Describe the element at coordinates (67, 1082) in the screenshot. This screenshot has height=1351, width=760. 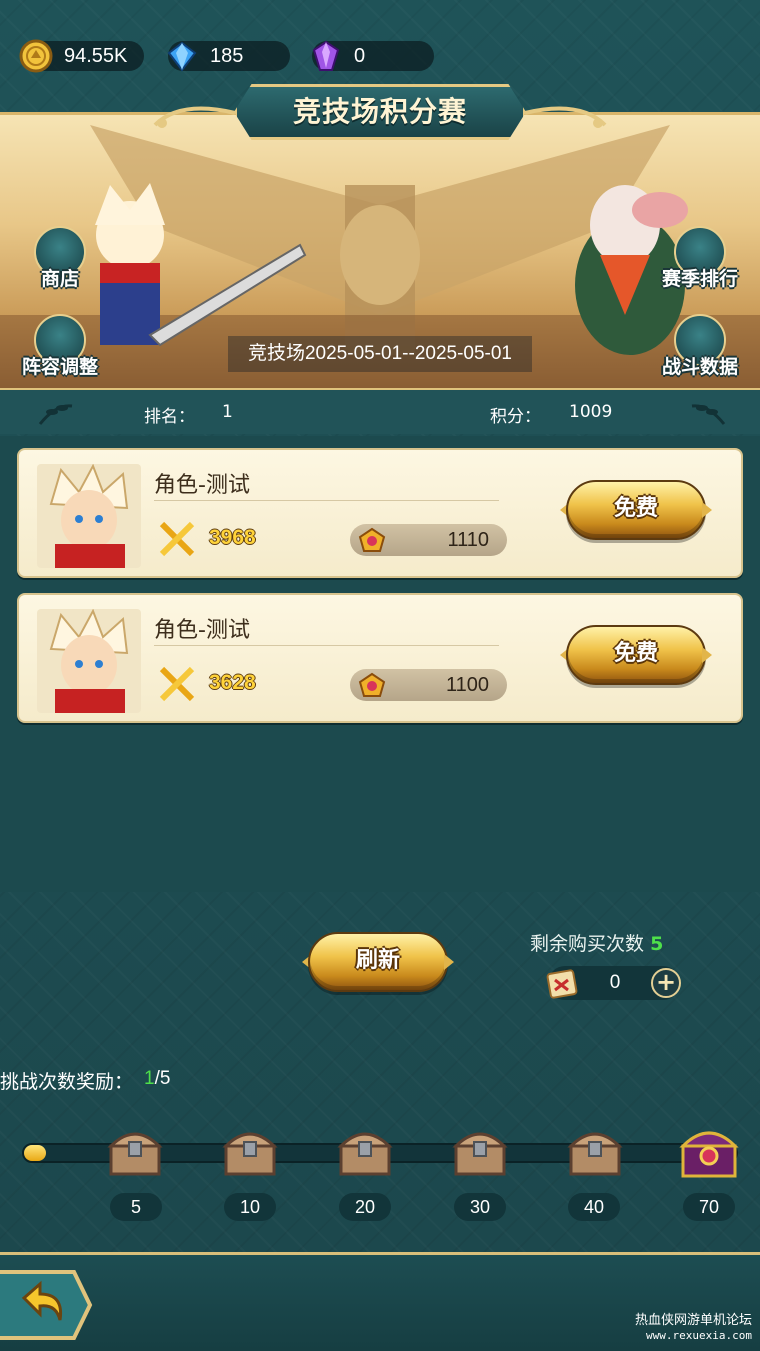
I see `challenge-reward-label: 挑战次数奖励：` at that location.